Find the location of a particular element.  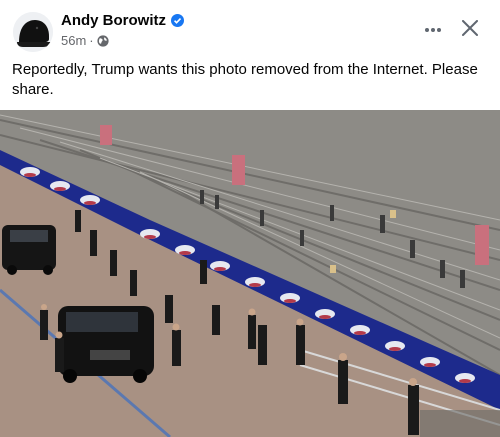

avatar is located at coordinates (33, 32).